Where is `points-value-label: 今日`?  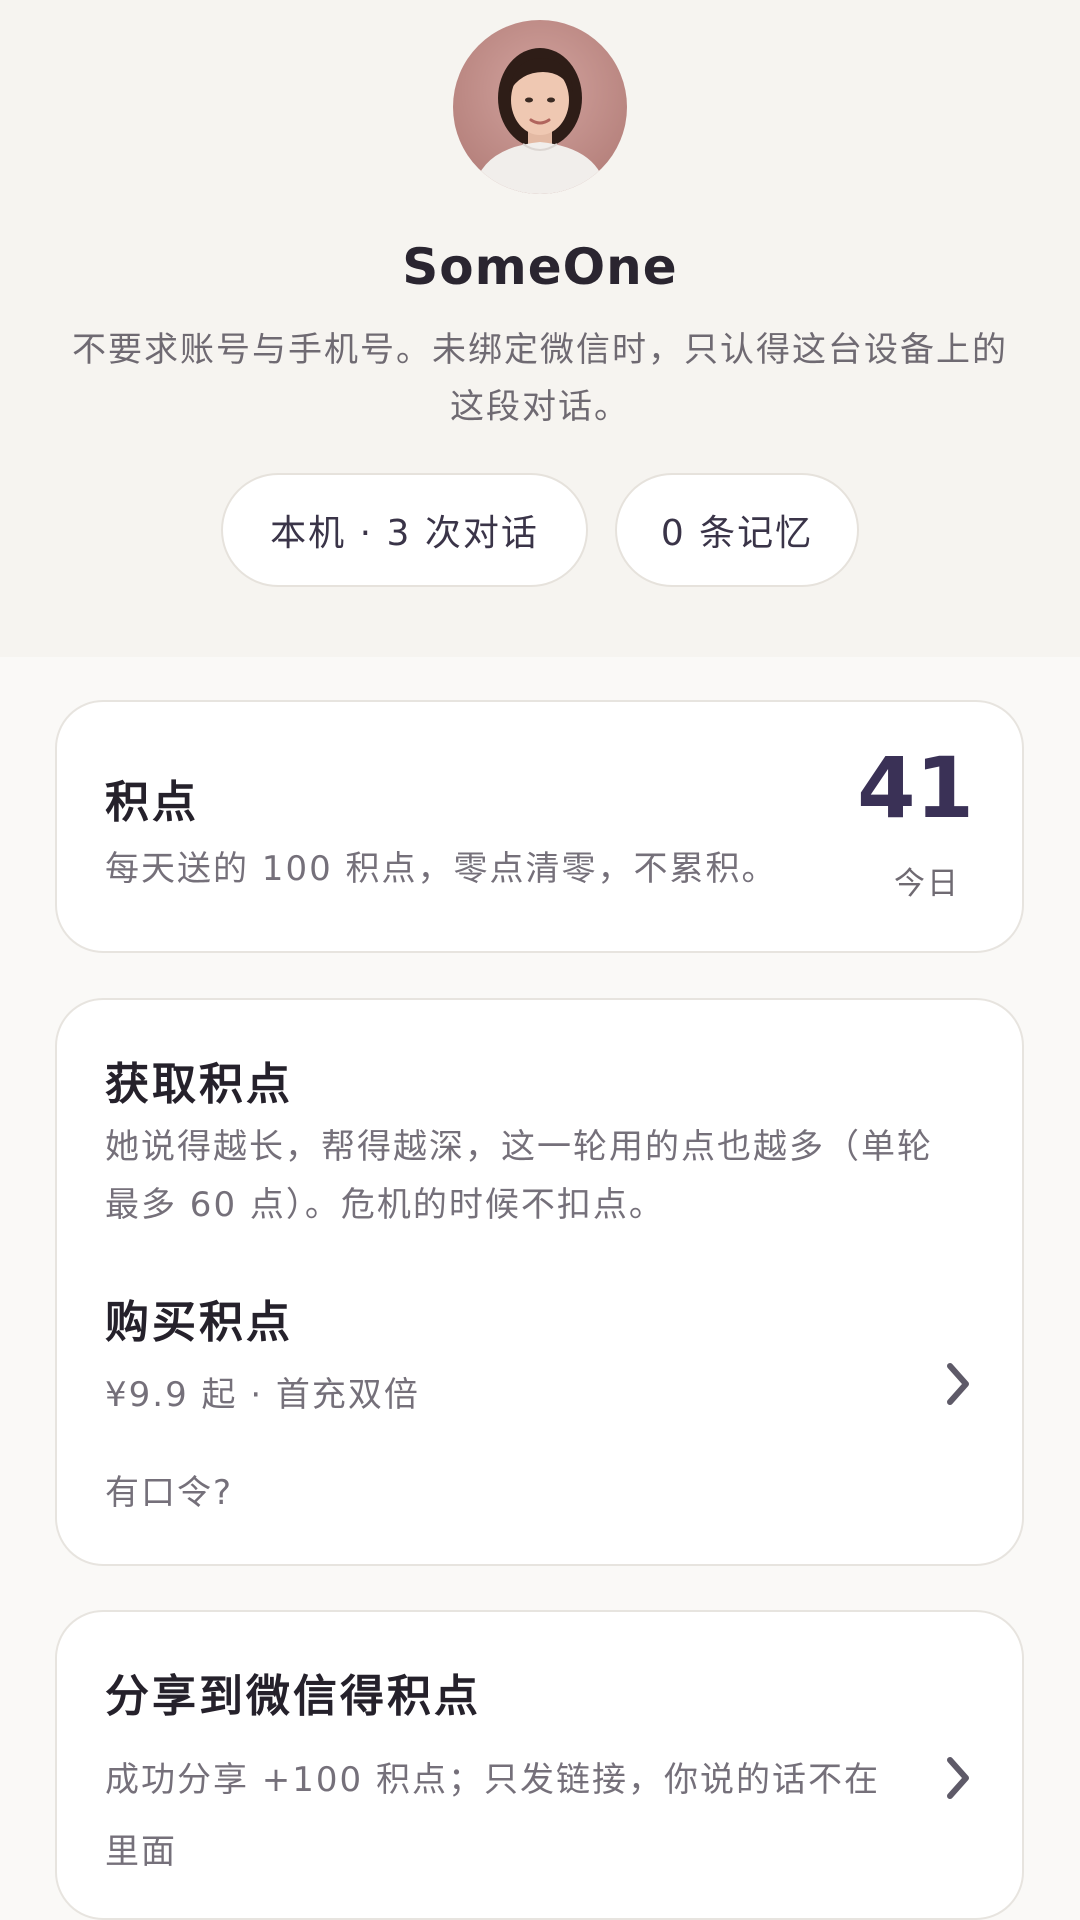 points-value-label: 今日 is located at coordinates (927, 884).